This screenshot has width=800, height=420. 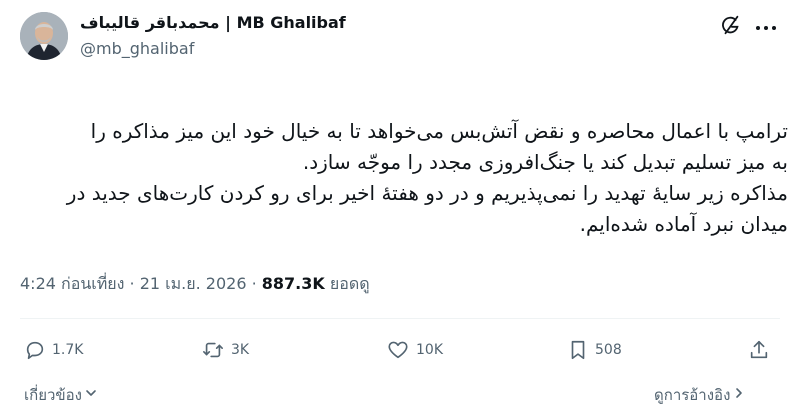 What do you see at coordinates (137, 48) in the screenshot?
I see `author-handle: @mb_ghalibaf` at bounding box center [137, 48].